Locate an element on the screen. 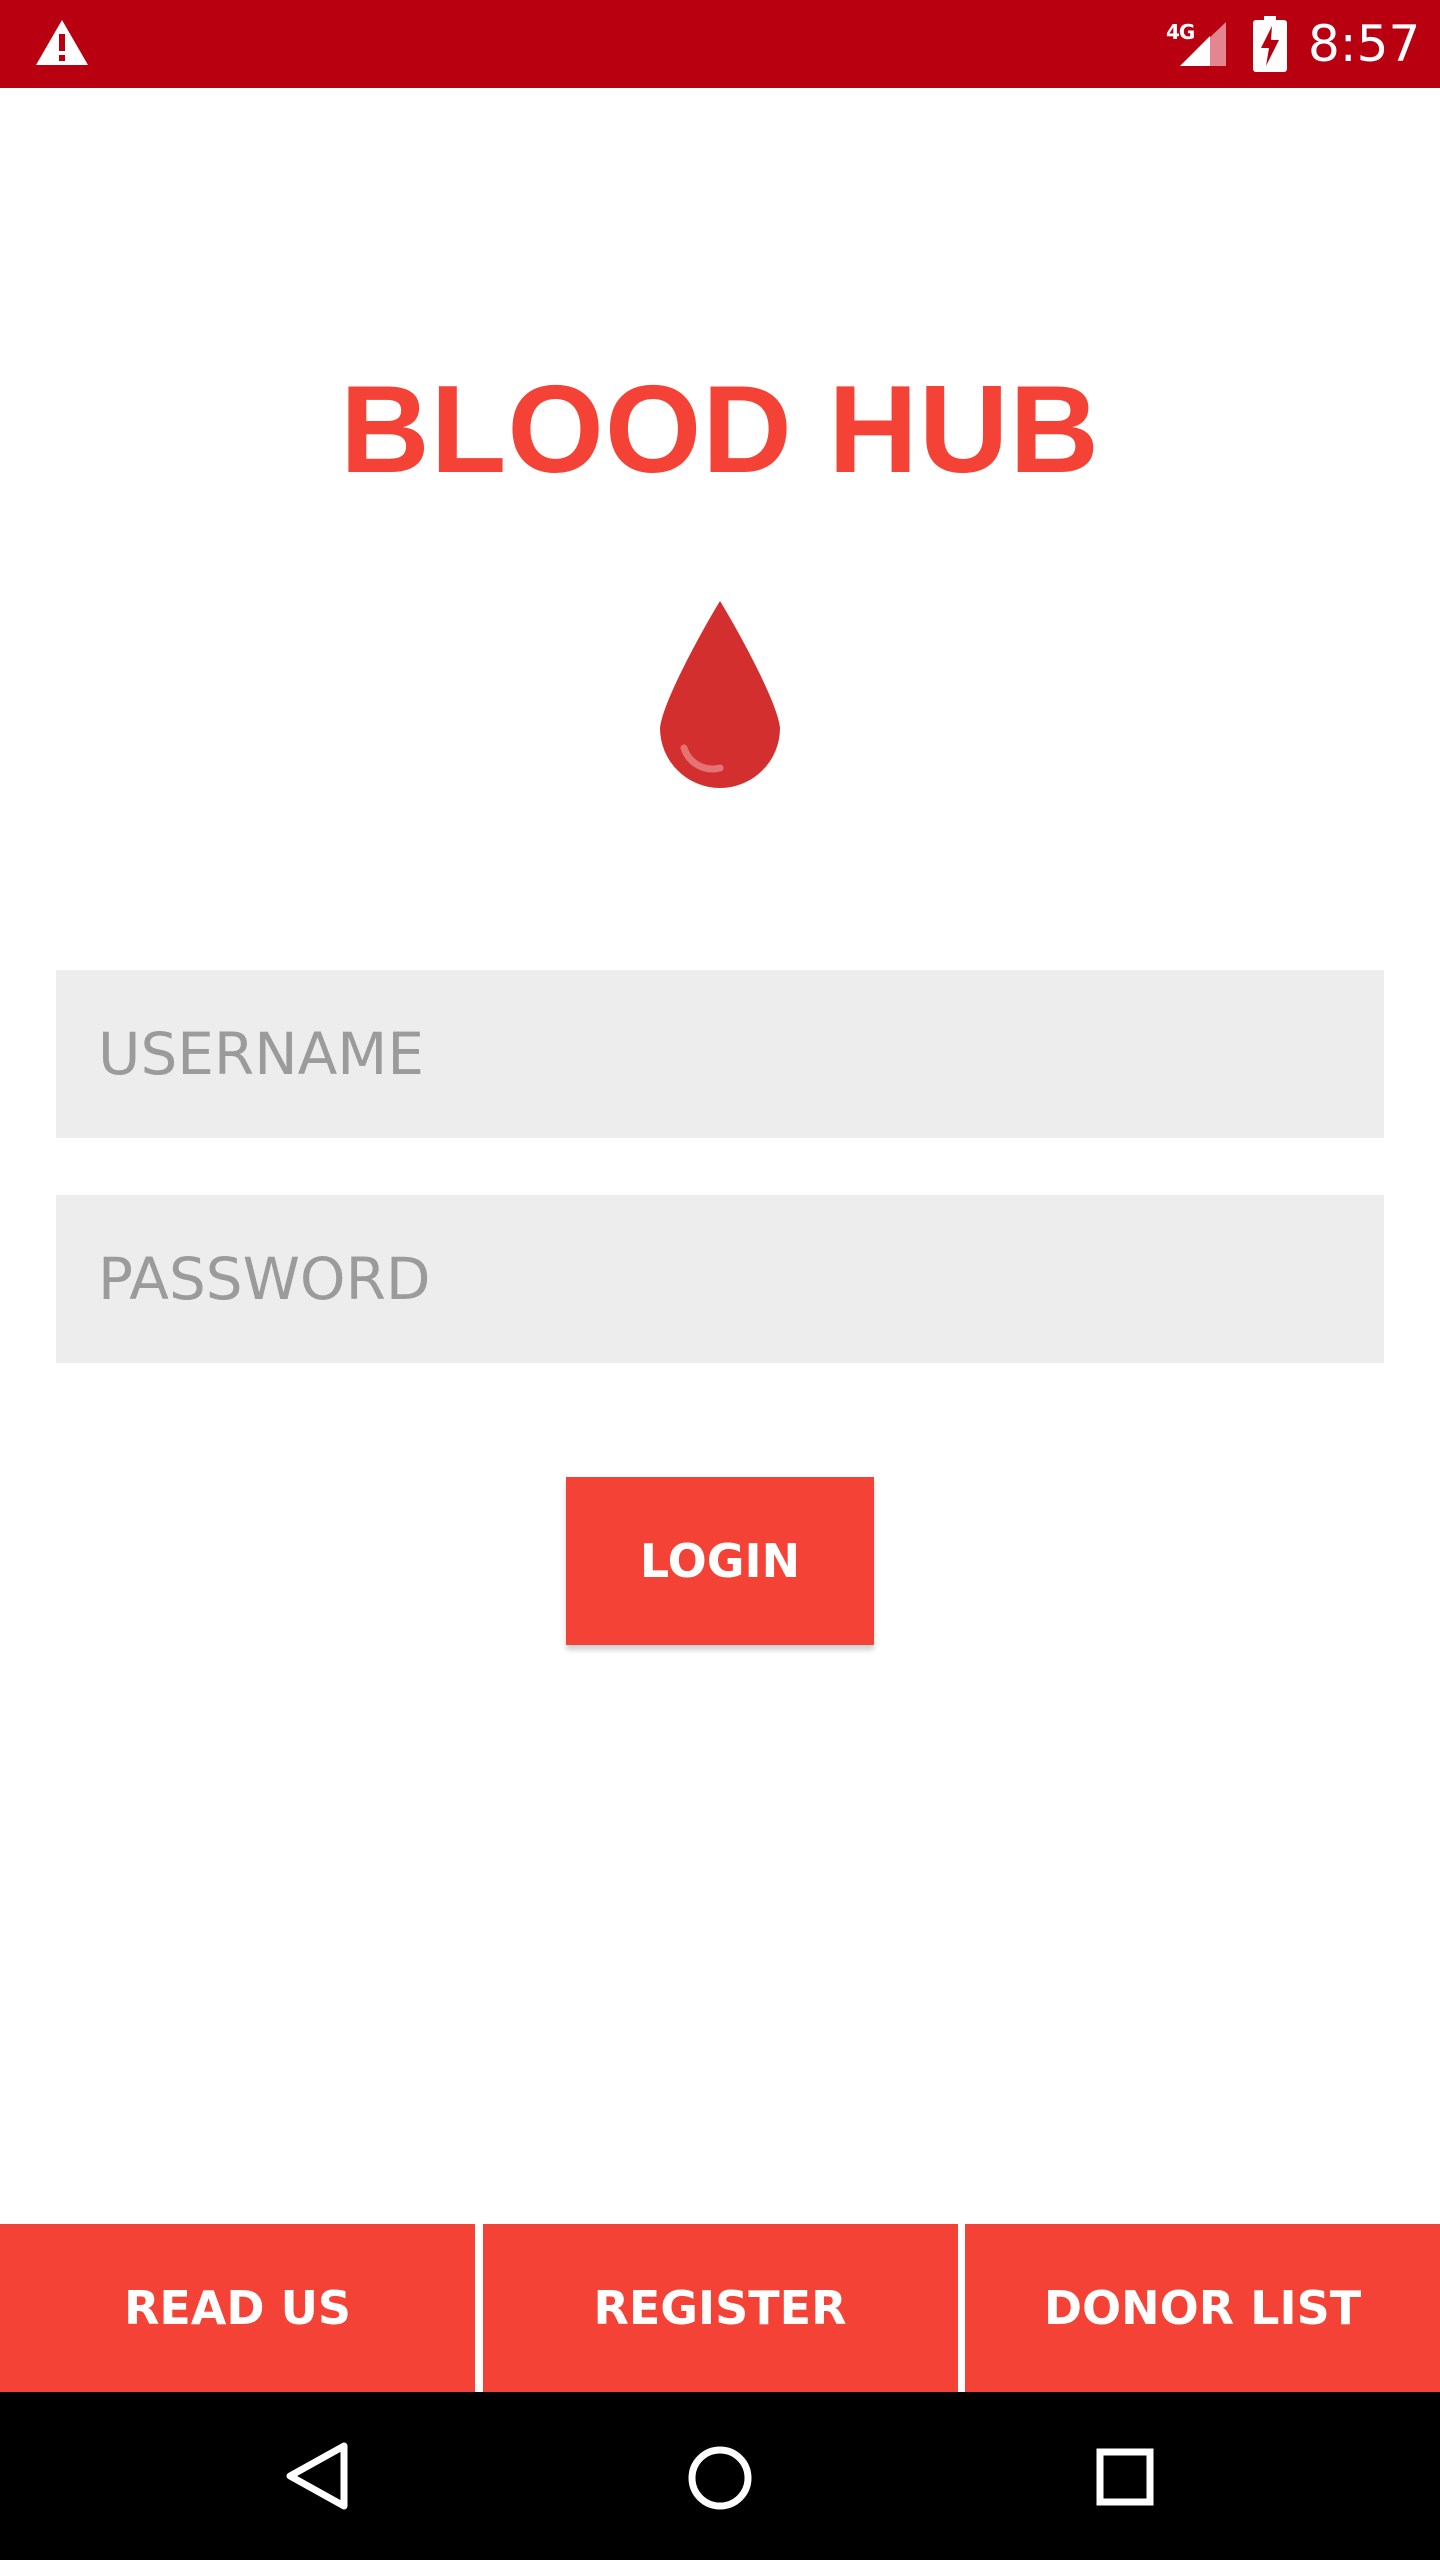 This screenshot has width=1440, height=2560. status-time: 8:57 is located at coordinates (1364, 44).